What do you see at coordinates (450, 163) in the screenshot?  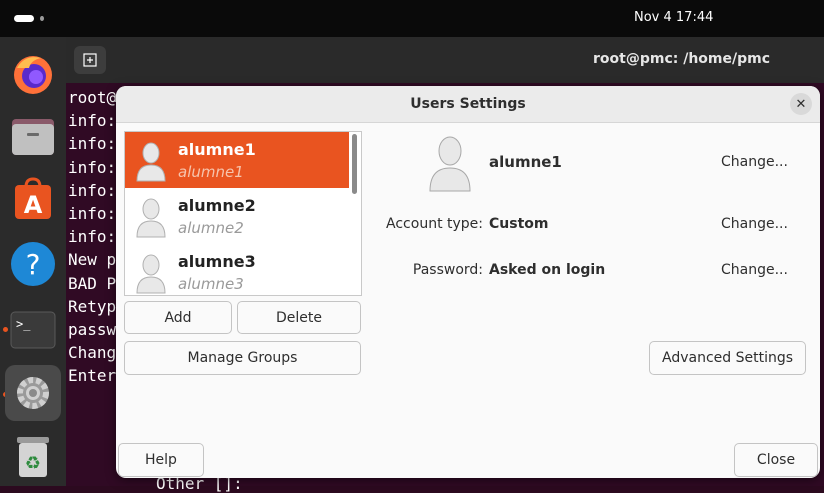 I see `selected-user-avatar-icon` at bounding box center [450, 163].